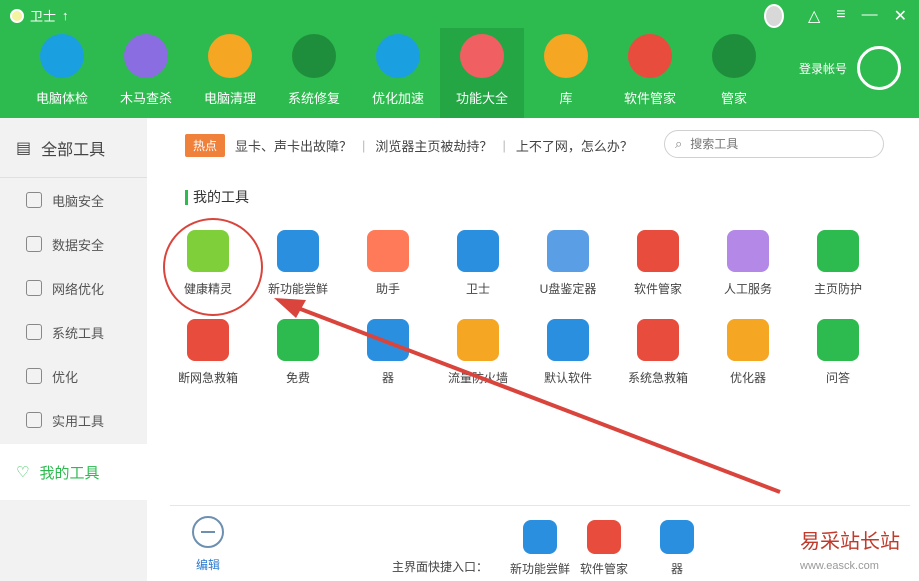 This screenshot has height=581, width=919. Describe the element at coordinates (73, 200) in the screenshot. I see `sidebar-item: 电脑安全` at that location.